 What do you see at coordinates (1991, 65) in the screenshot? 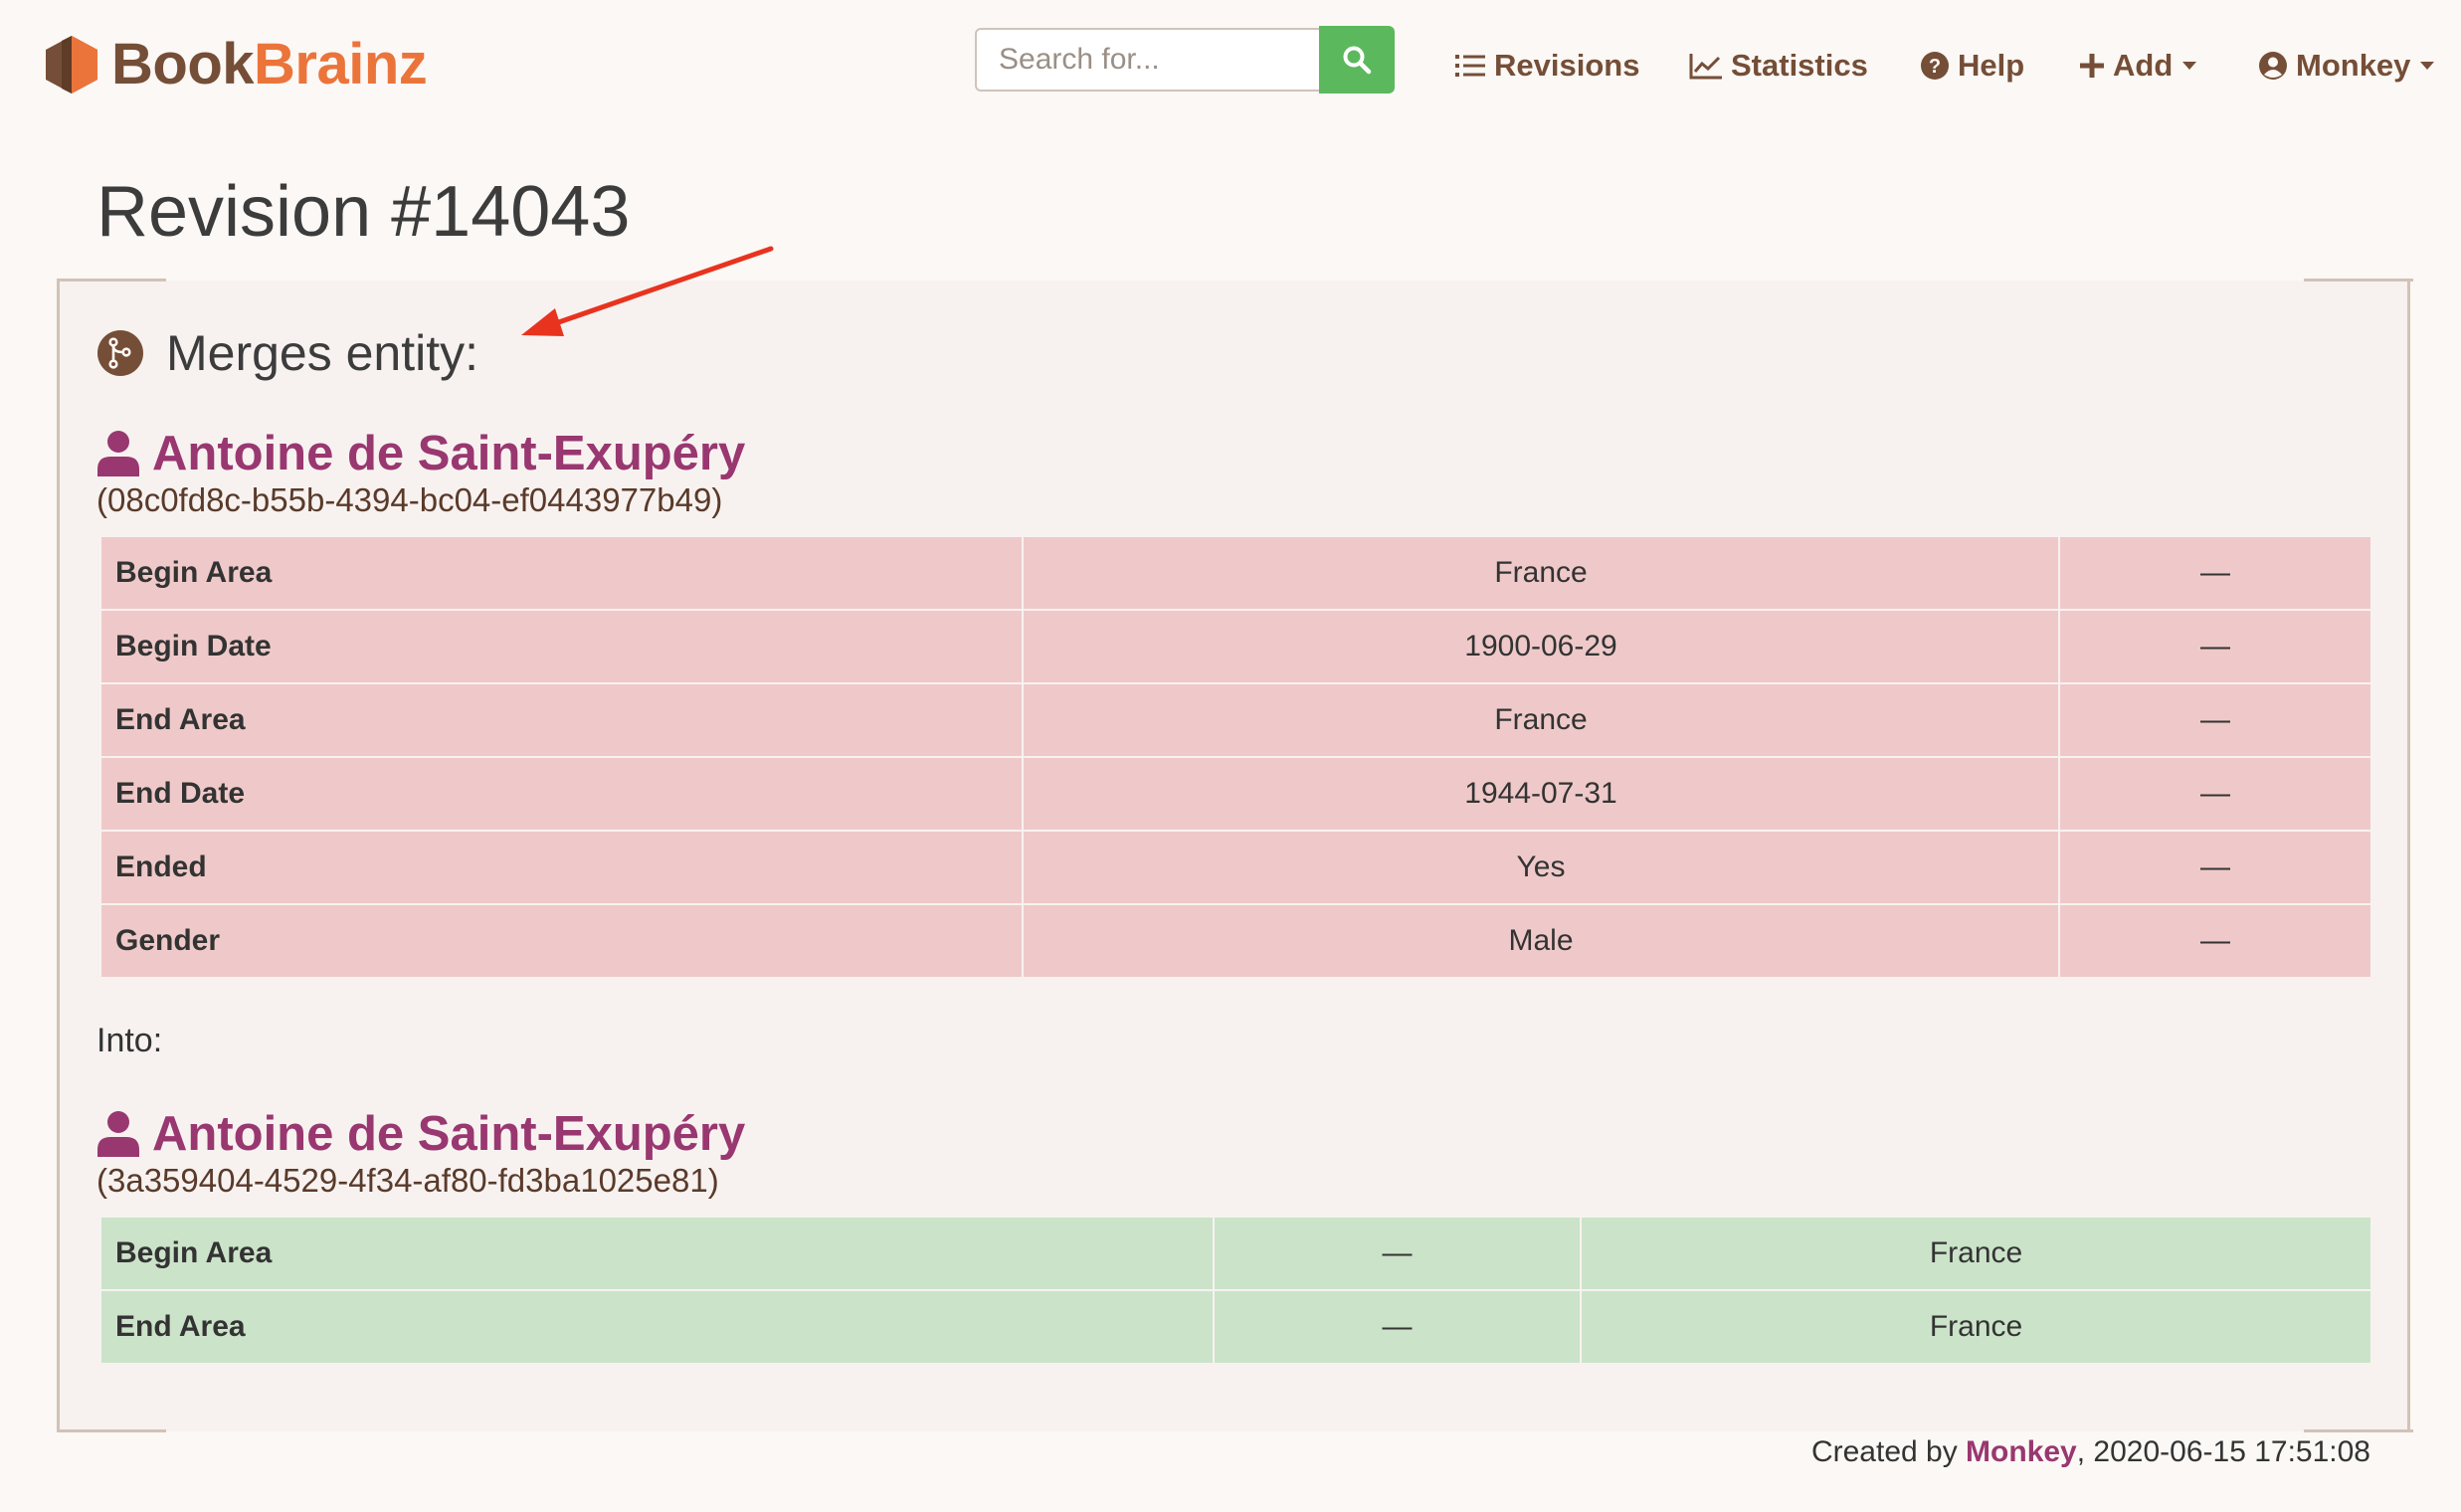
I see `nav-help-label: Help` at bounding box center [1991, 65].